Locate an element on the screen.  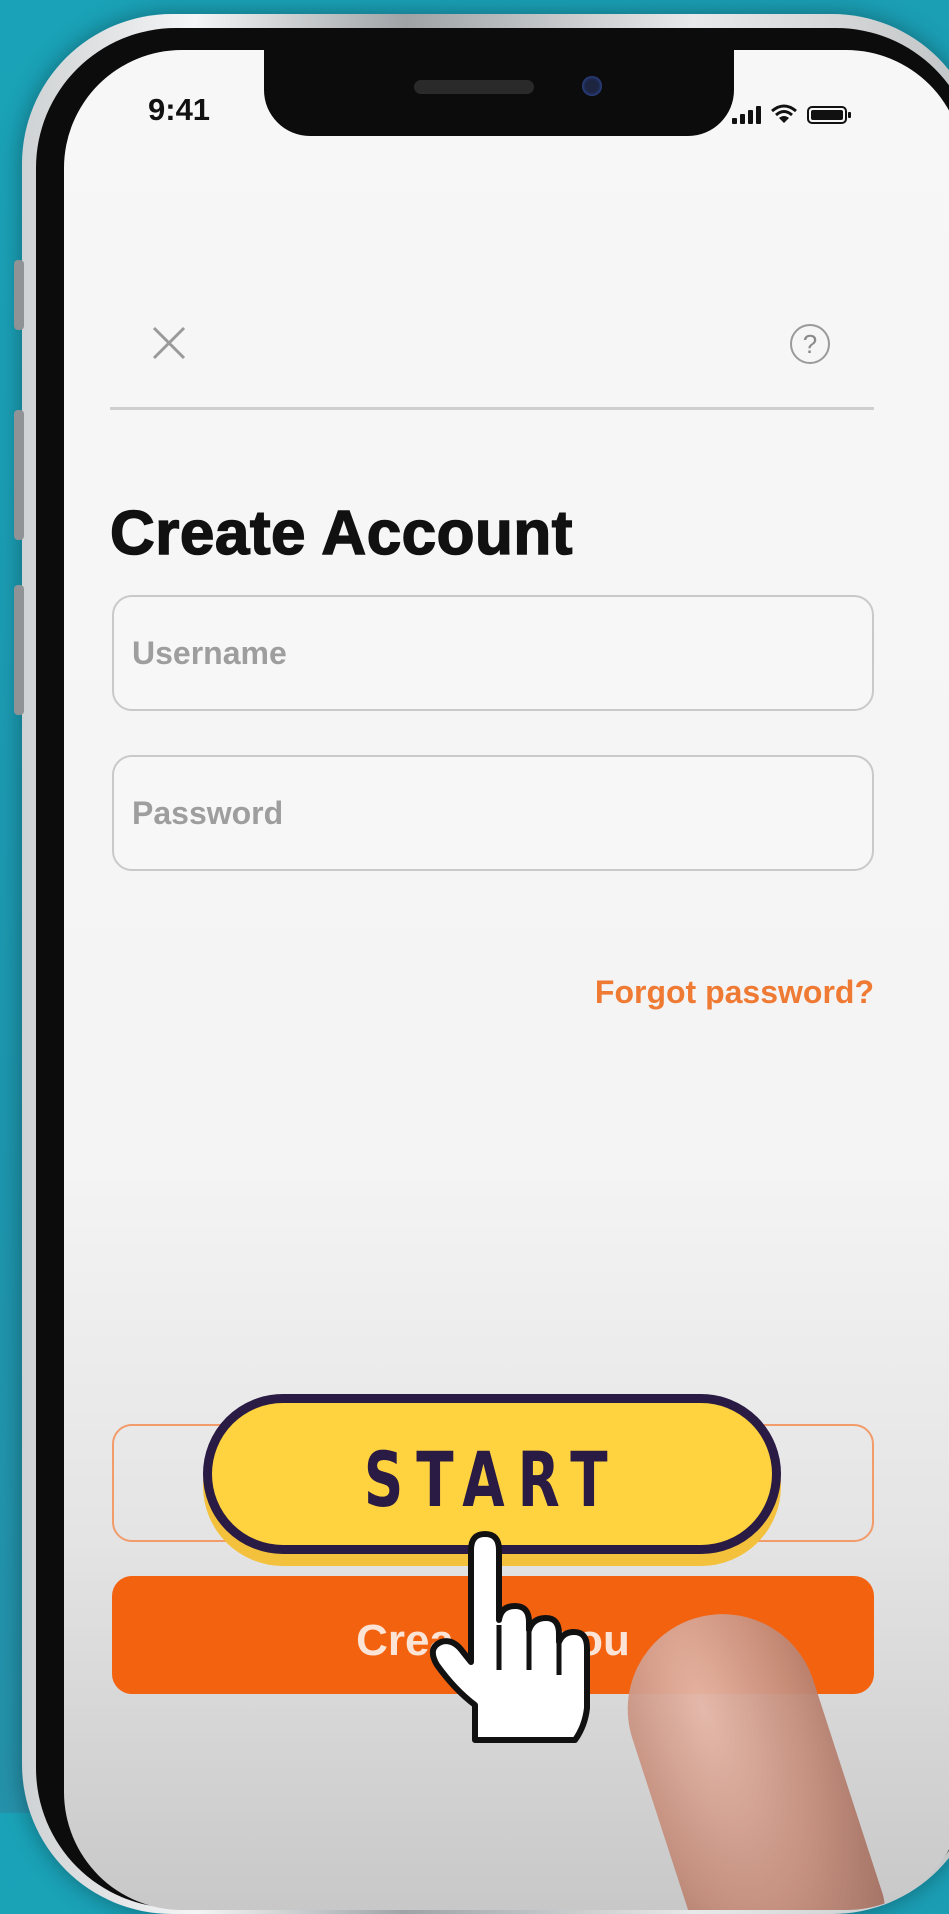
phone-side-button-mute is located at coordinates (19, 295).